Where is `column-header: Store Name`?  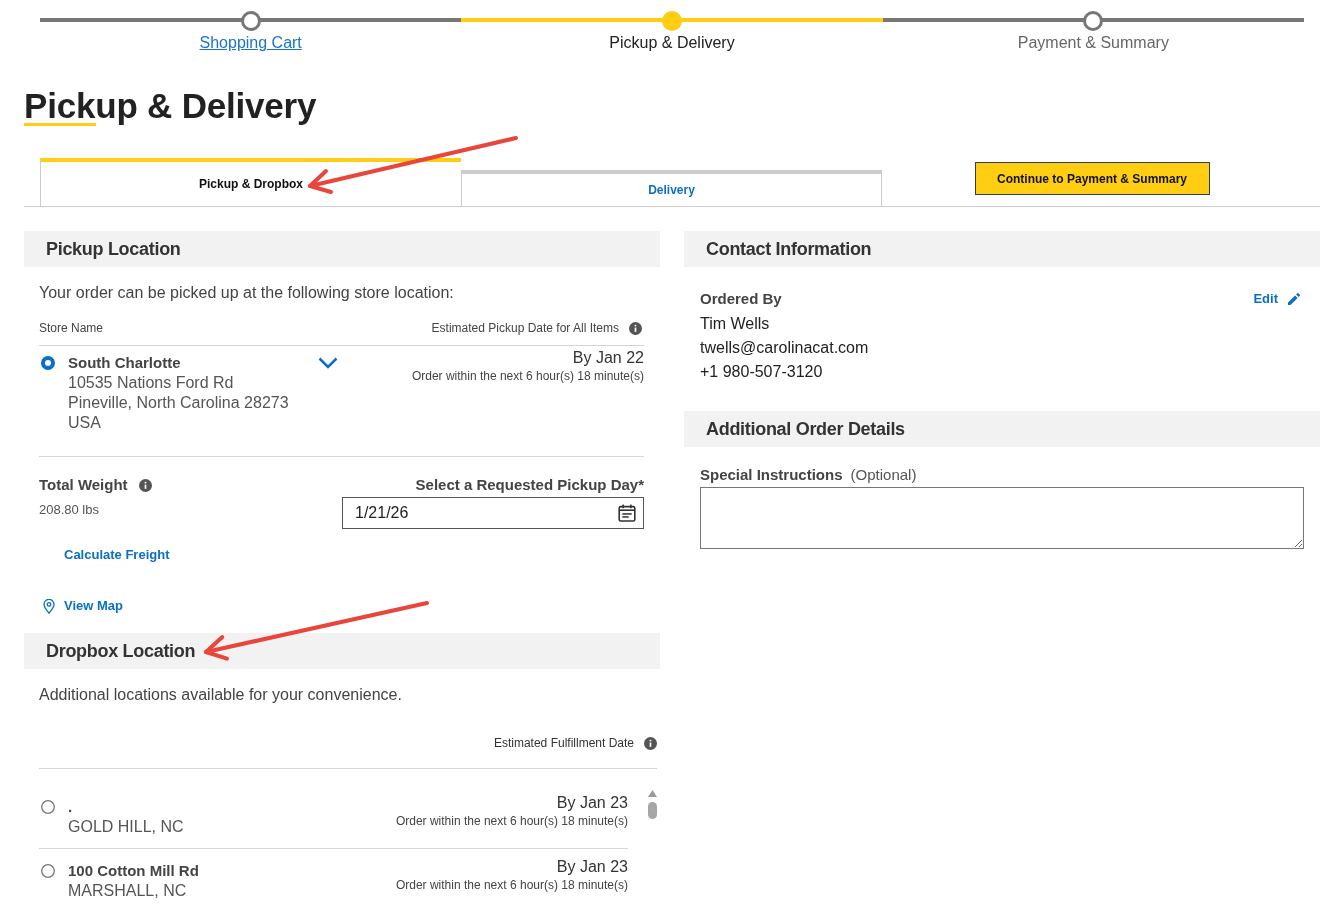
column-header: Store Name is located at coordinates (71, 328).